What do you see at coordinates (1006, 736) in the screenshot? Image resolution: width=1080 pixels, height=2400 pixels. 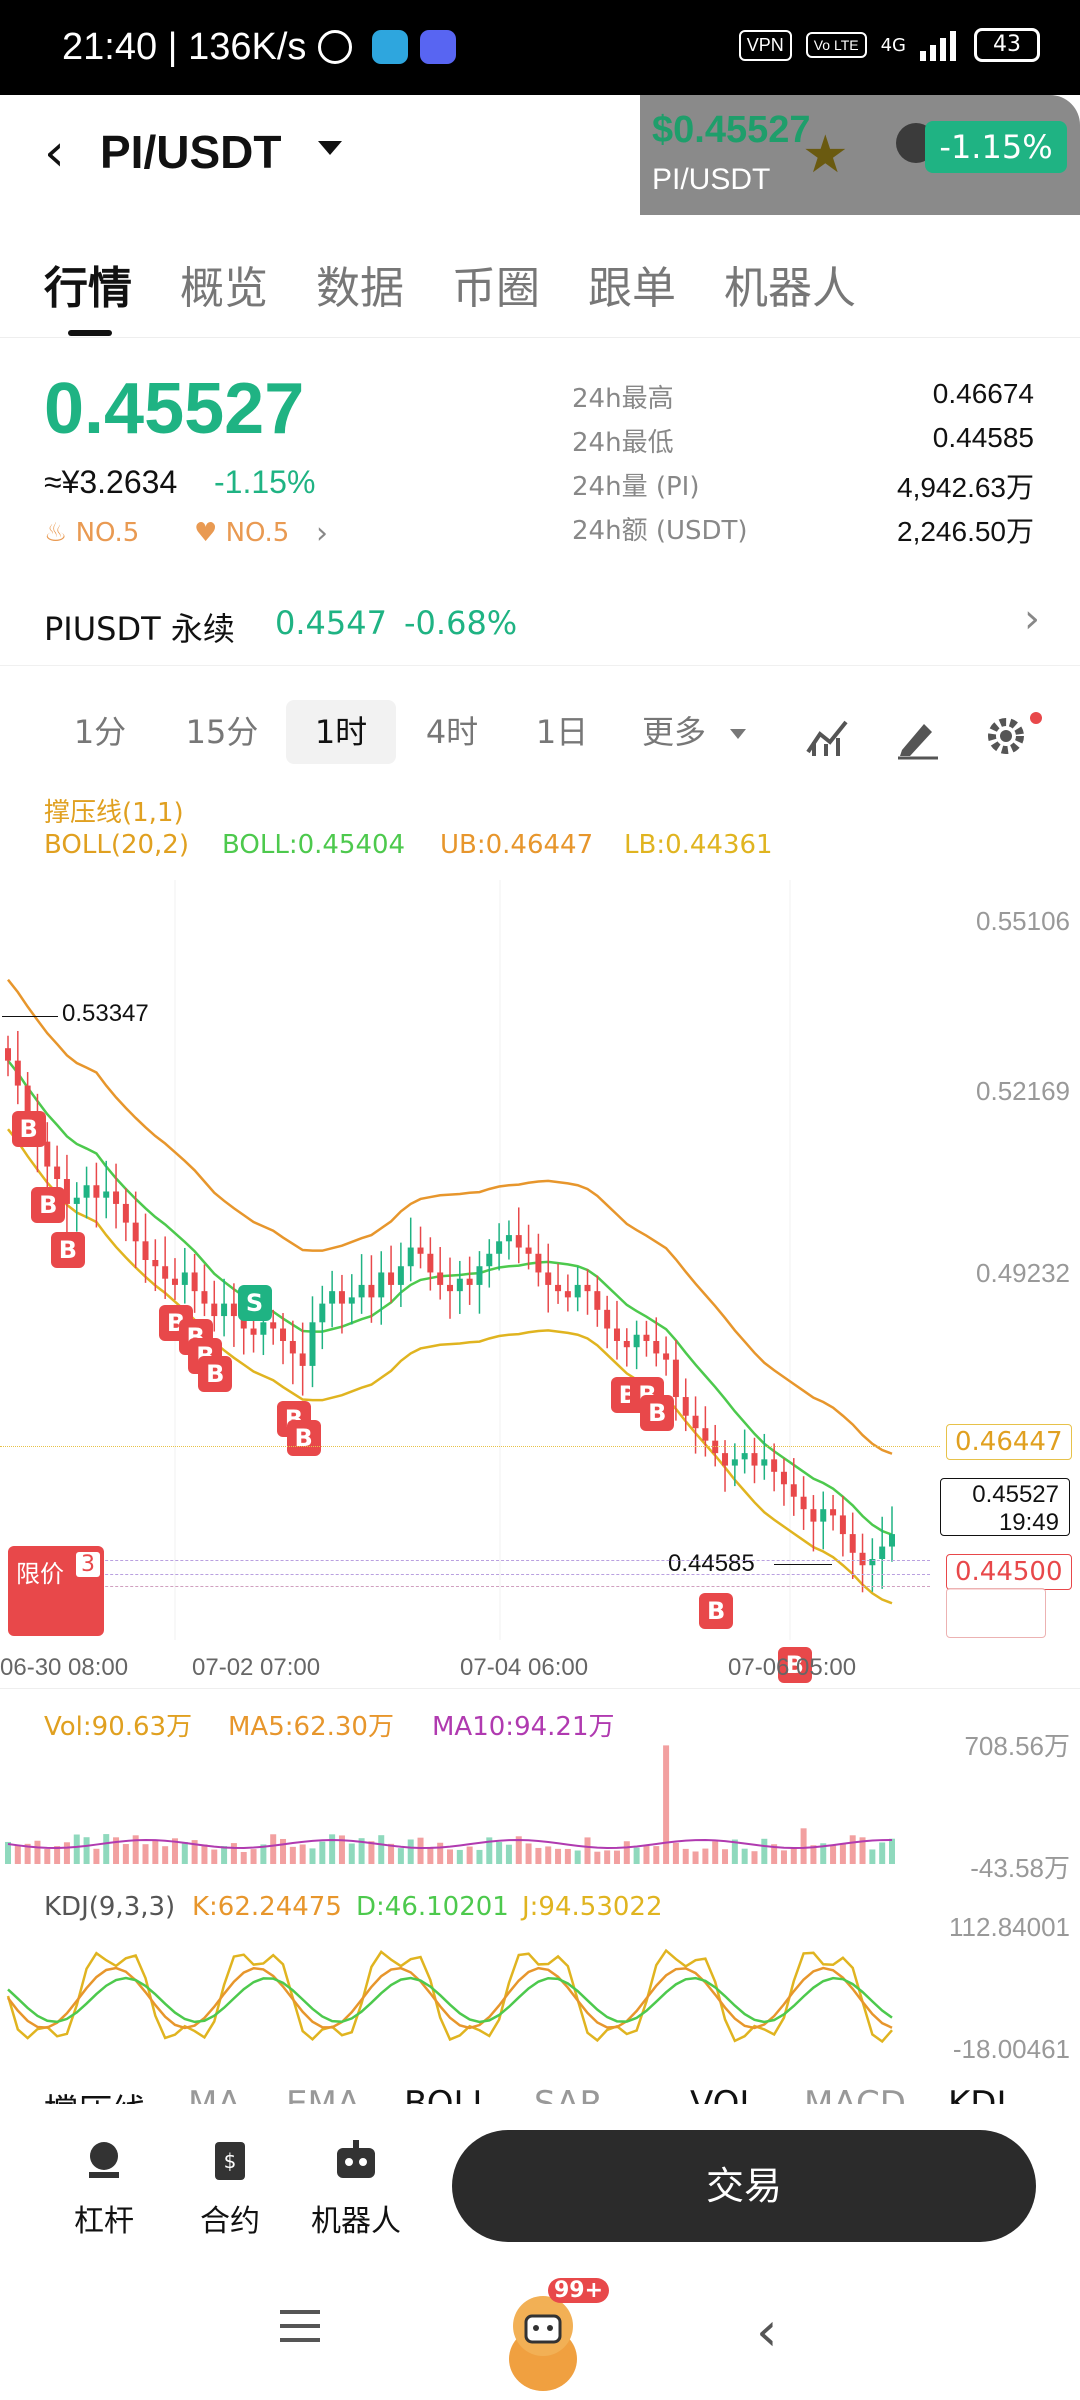 I see `gear-icon` at bounding box center [1006, 736].